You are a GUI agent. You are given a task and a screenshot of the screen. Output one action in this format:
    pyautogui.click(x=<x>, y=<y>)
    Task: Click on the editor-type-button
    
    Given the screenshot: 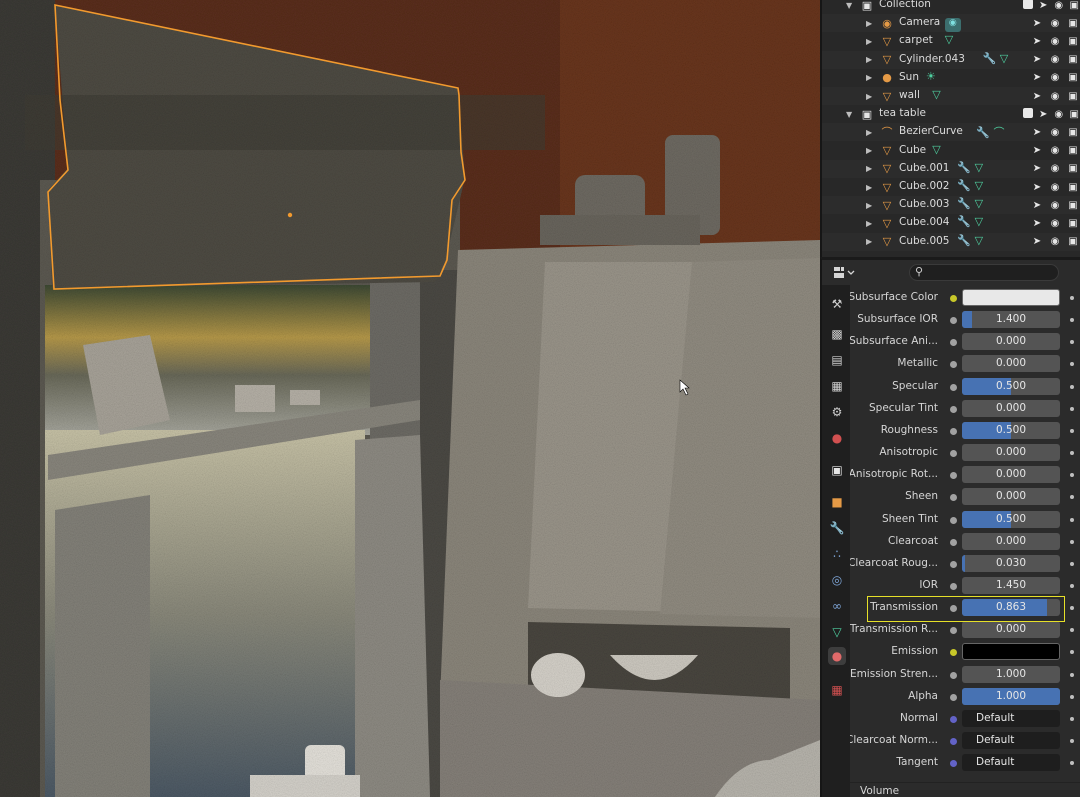 What is the action you would take?
    pyautogui.click(x=844, y=273)
    